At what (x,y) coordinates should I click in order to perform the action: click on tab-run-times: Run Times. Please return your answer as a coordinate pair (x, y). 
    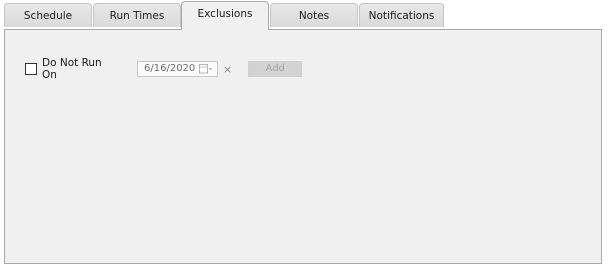
    Looking at the image, I should click on (137, 15).